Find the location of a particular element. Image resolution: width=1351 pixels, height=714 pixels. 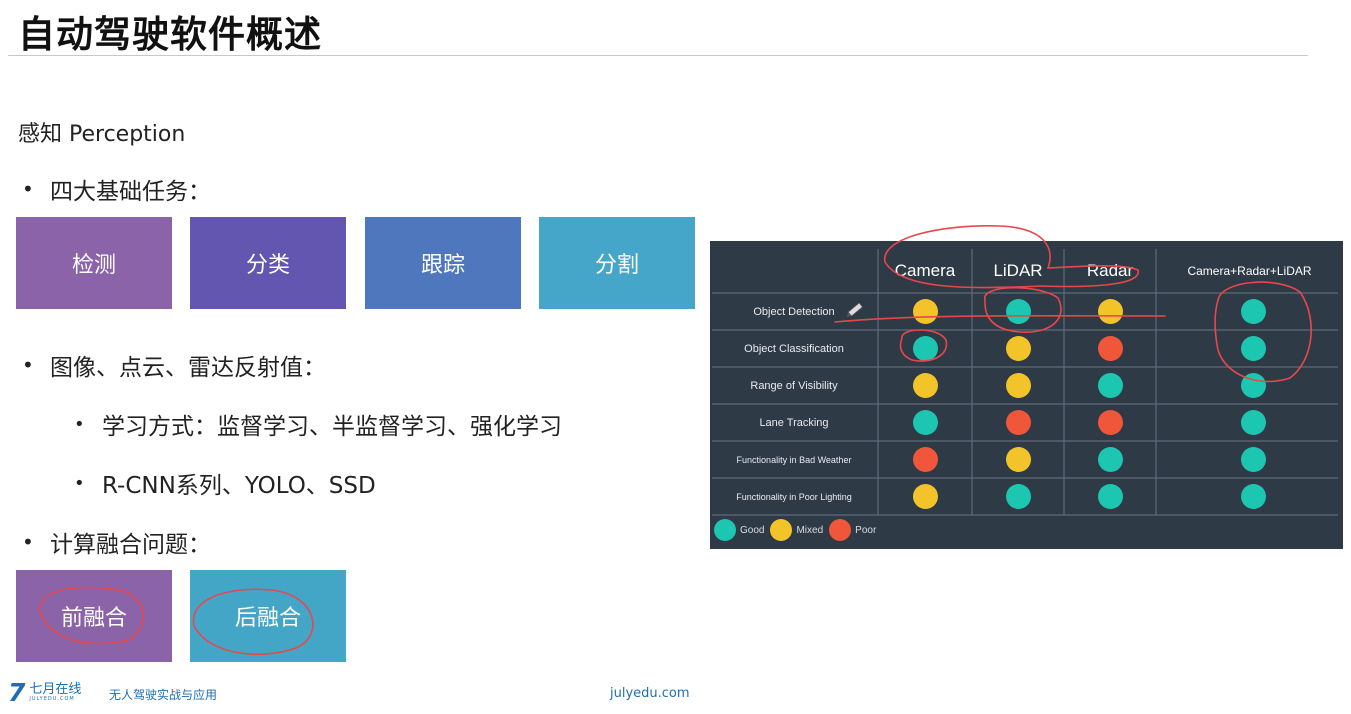

column-header-radar: Radar is located at coordinates (1110, 270).